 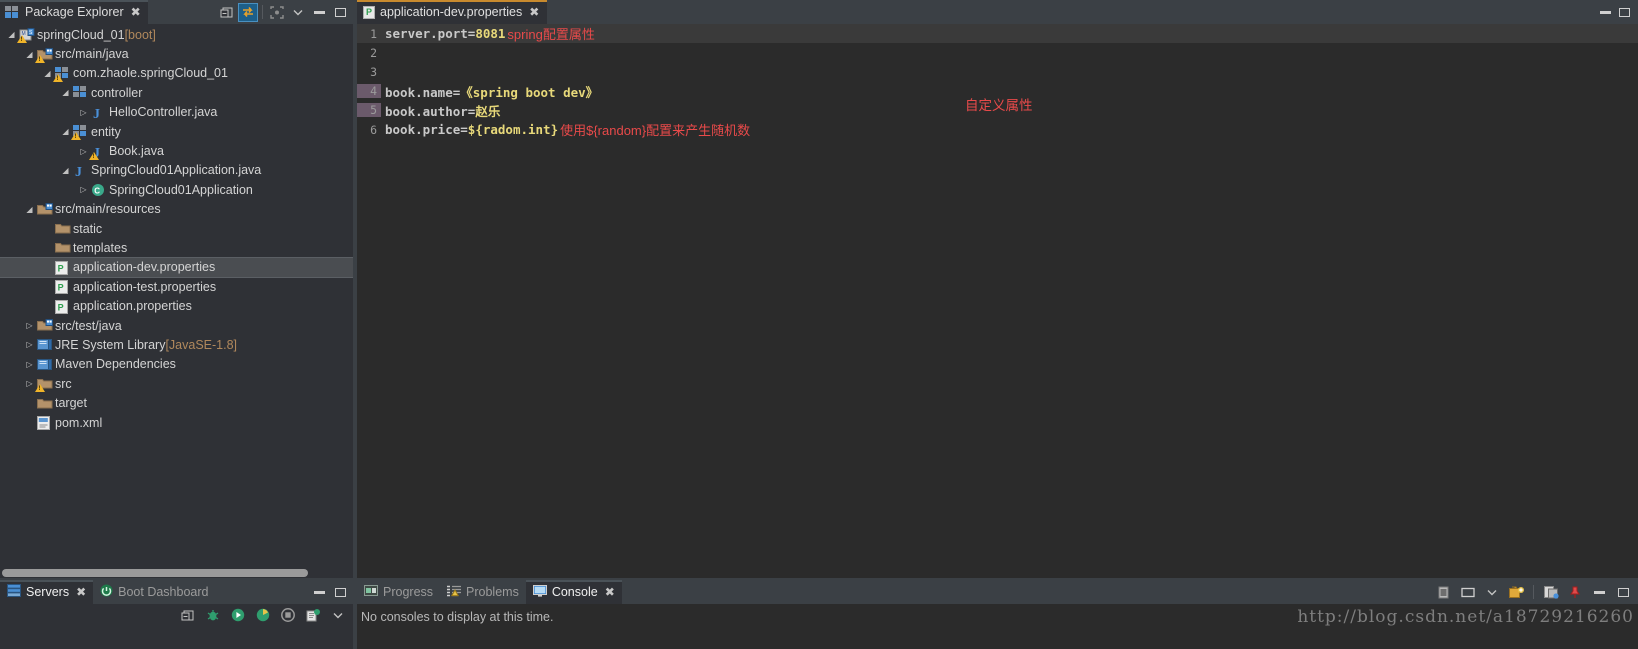 What do you see at coordinates (176, 151) in the screenshot?
I see `tree-item: ▷JBook.java` at bounding box center [176, 151].